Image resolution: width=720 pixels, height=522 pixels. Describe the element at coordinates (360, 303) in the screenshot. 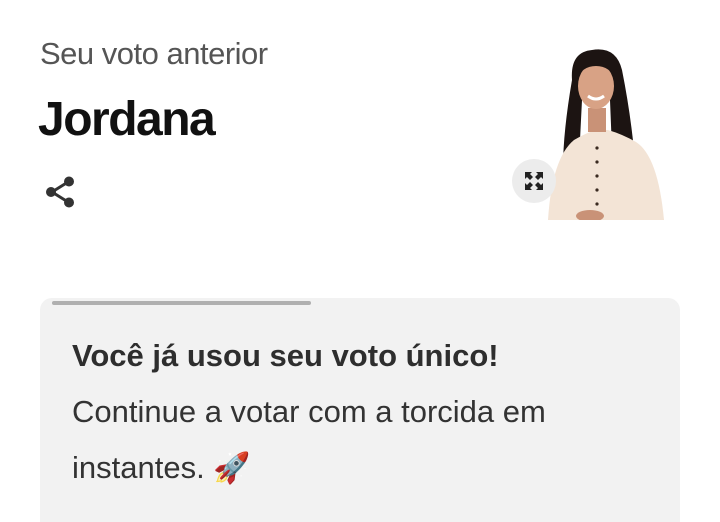

I see `progress-bar` at that location.